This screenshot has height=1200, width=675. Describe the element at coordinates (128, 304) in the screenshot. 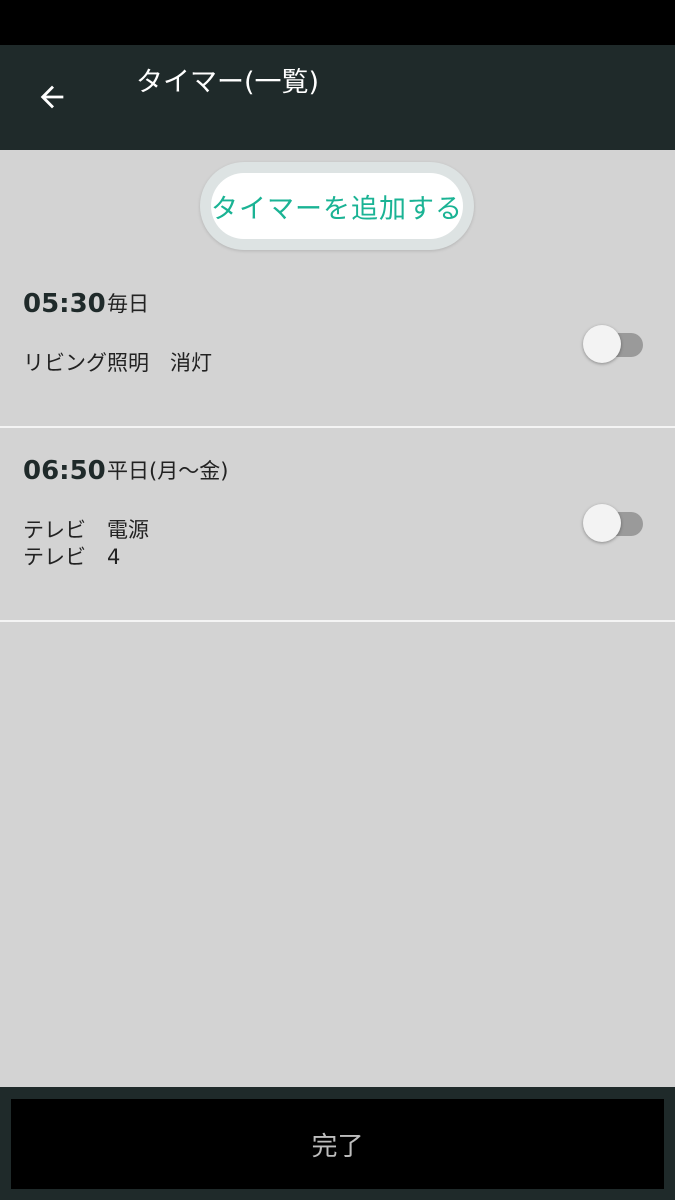

I see `timer-repeat: 毎日` at that location.